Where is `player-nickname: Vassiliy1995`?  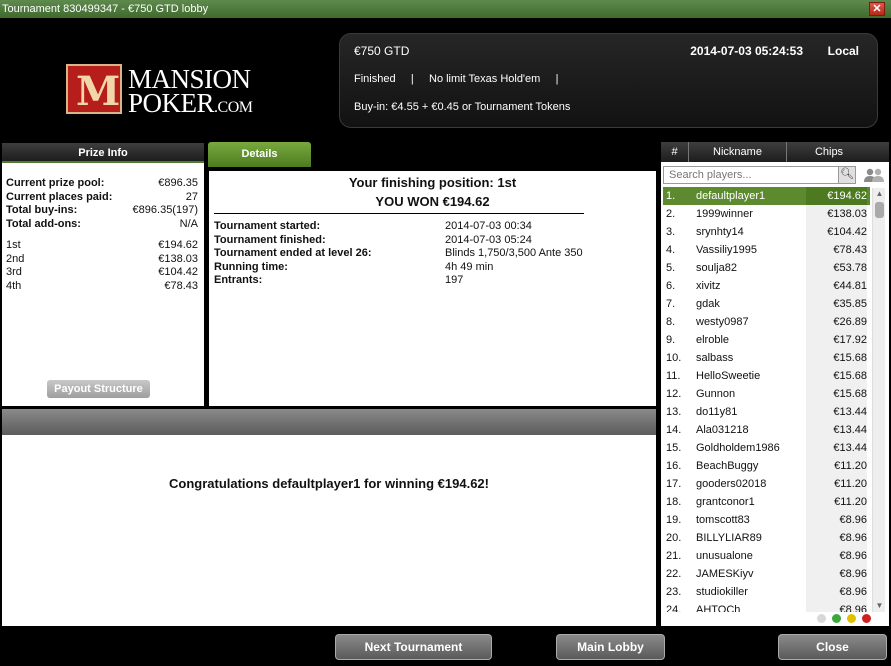 player-nickname: Vassiliy1995 is located at coordinates (726, 250).